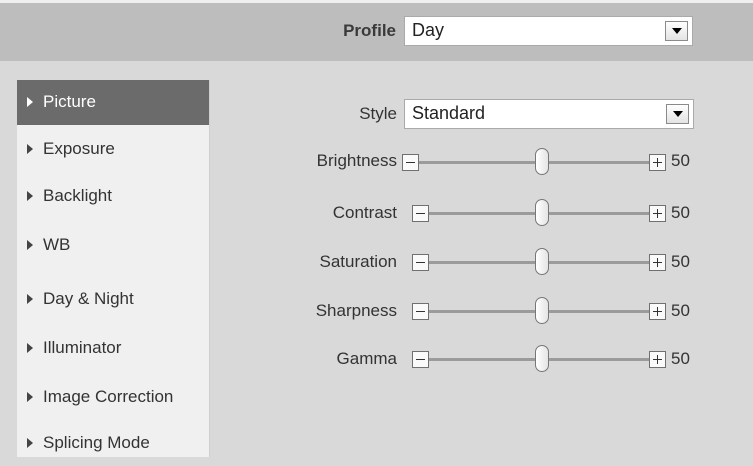 The width and height of the screenshot is (753, 466). I want to click on saturation-increase-button, so click(657, 262).